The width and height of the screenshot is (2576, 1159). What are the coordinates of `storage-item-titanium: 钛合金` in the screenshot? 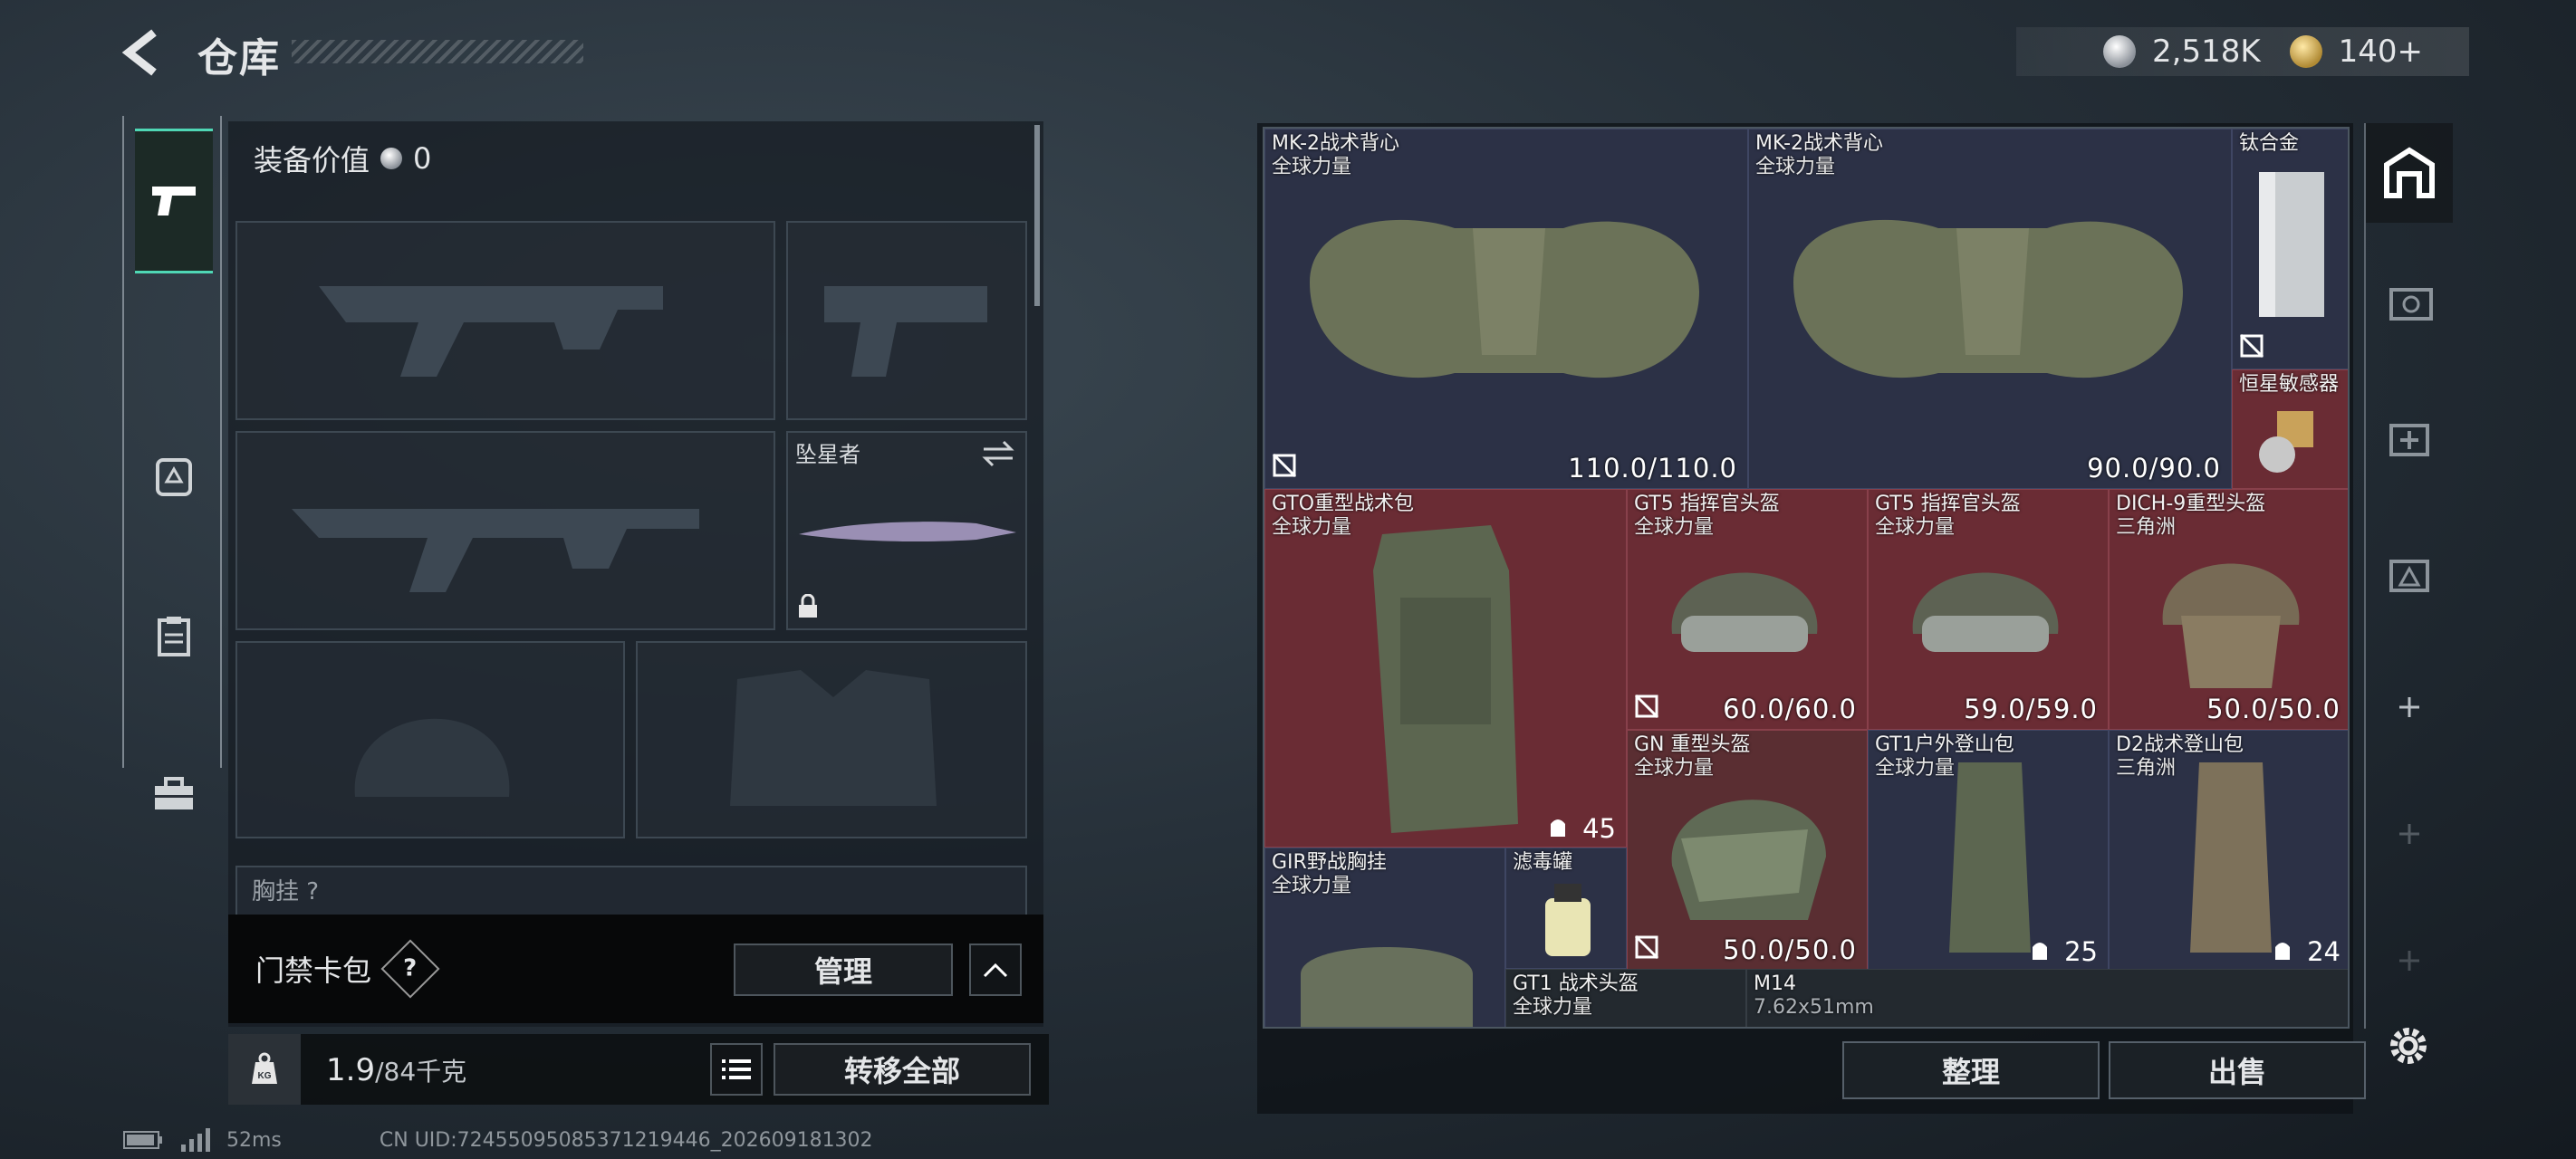 It's located at (2290, 249).